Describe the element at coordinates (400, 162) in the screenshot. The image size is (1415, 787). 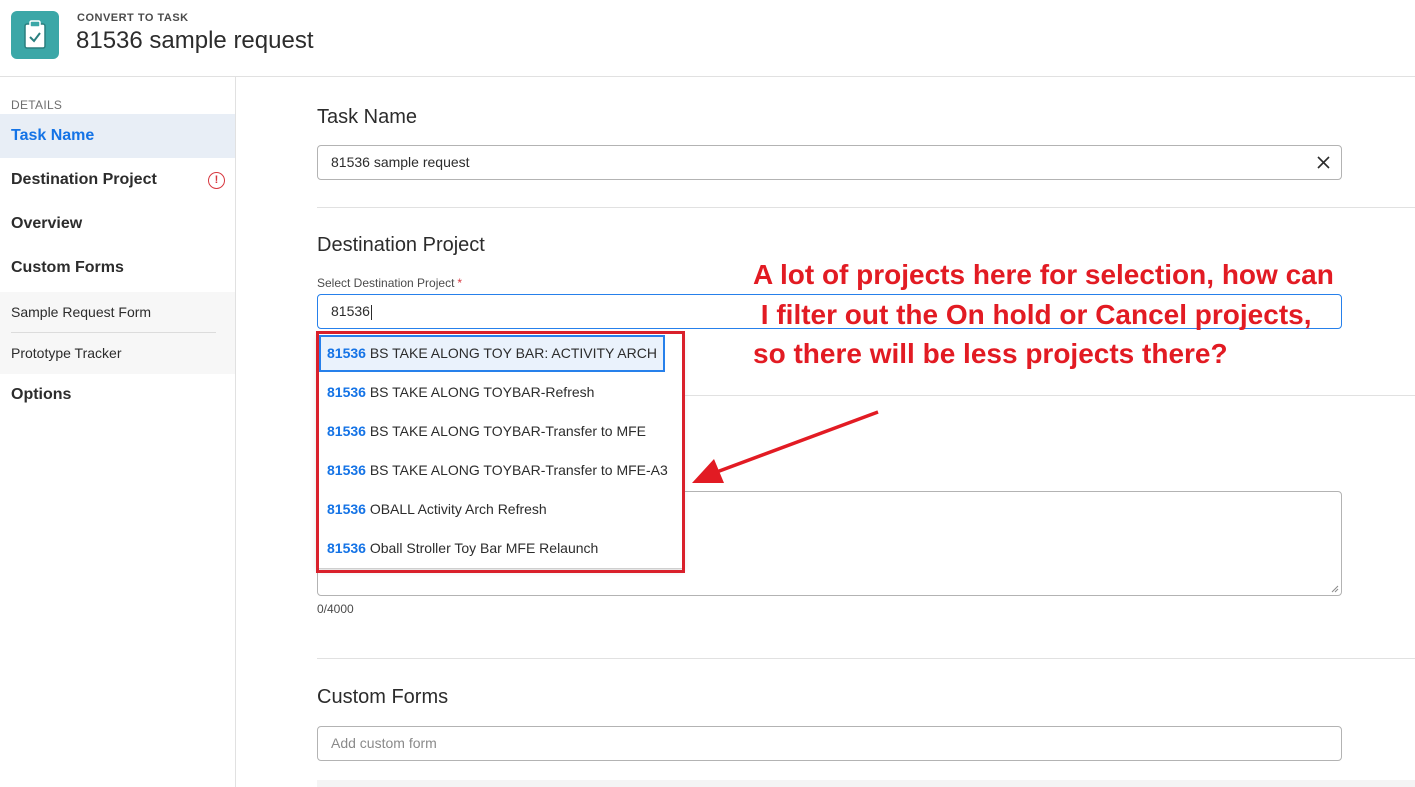
I see `task-name-value: 81536 sample request` at that location.